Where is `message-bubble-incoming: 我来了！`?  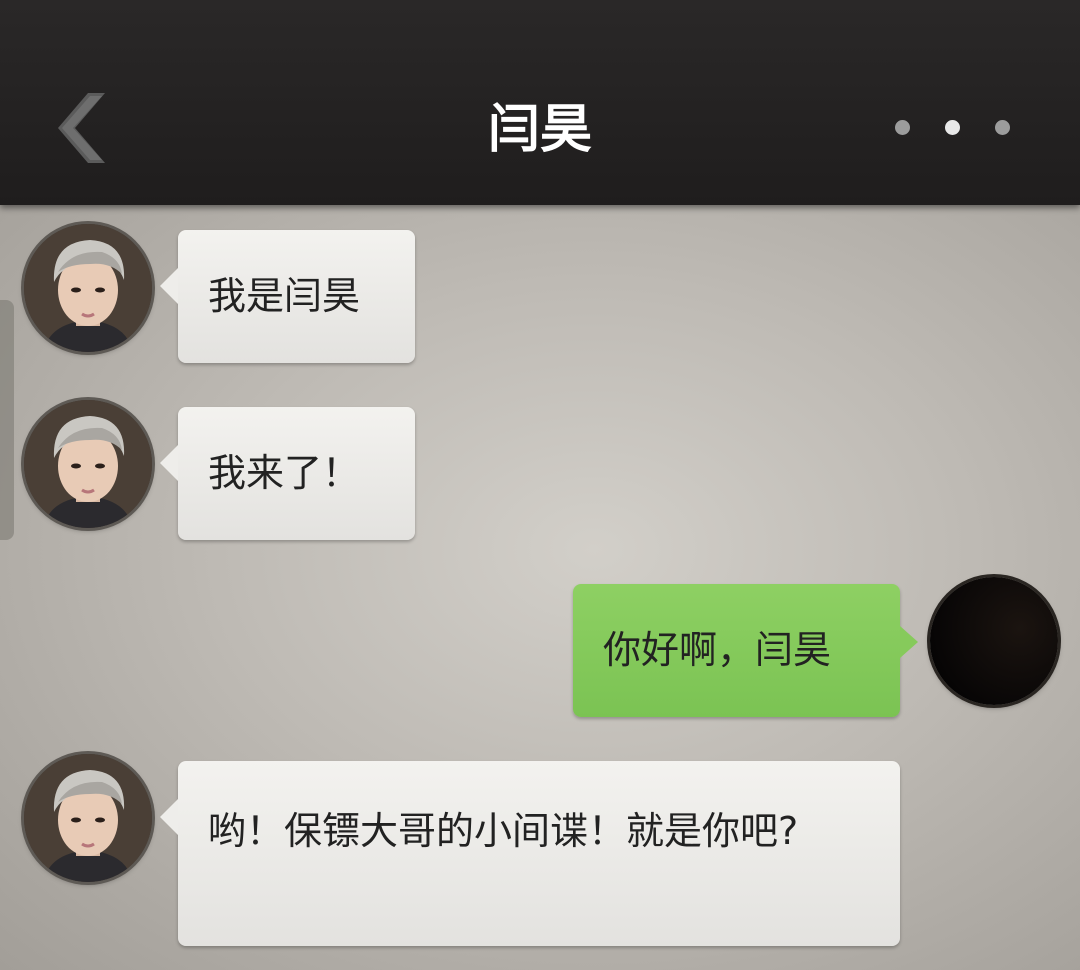
message-bubble-incoming: 我来了！ is located at coordinates (287, 473).